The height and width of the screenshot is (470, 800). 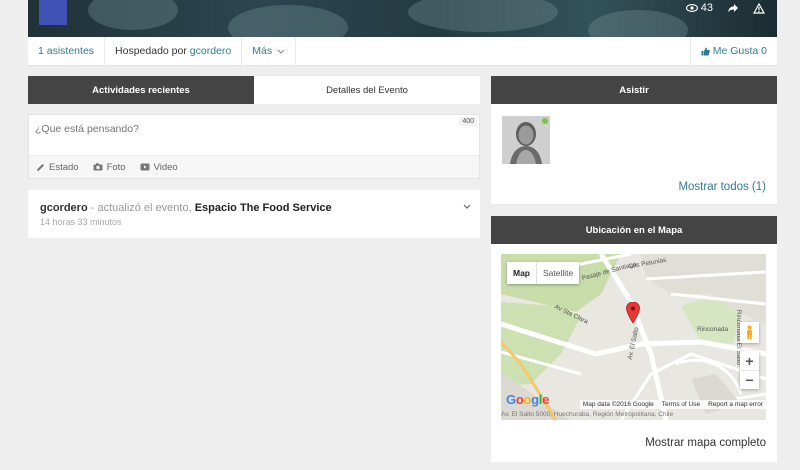 I want to click on pencil-icon, so click(x=40, y=167).